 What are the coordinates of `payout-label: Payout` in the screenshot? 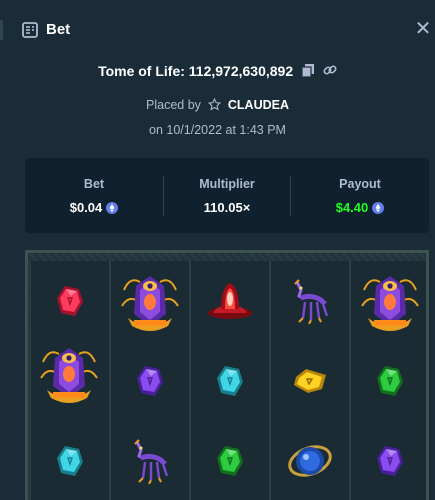 It's located at (360, 184).